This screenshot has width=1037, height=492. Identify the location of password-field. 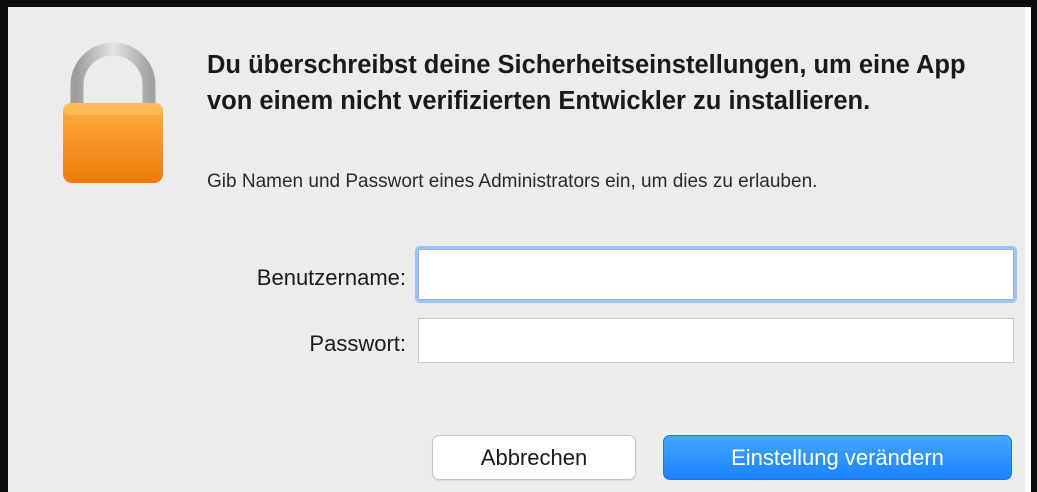
(716, 340).